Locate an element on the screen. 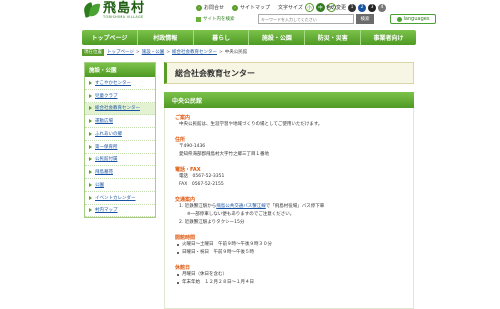 The height and width of the screenshot is (309, 500). hours-item: 火曜日～土曜日 午前９時～午後９時３０分 is located at coordinates (289, 245).